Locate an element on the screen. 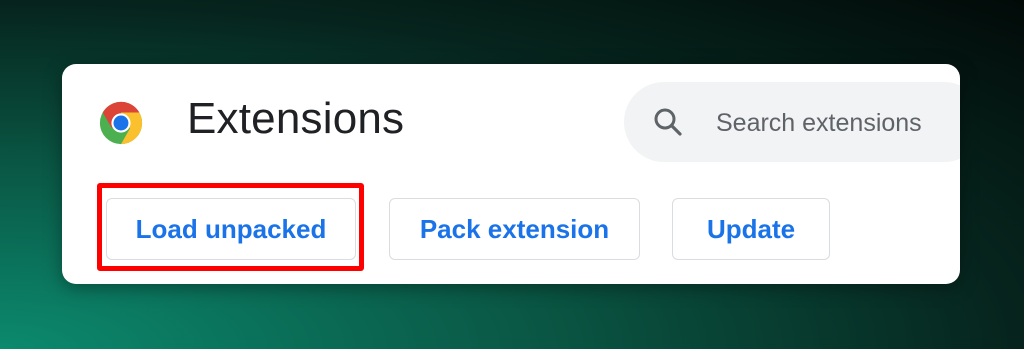 Image resolution: width=1024 pixels, height=349 pixels. page-title: Extensions is located at coordinates (296, 118).